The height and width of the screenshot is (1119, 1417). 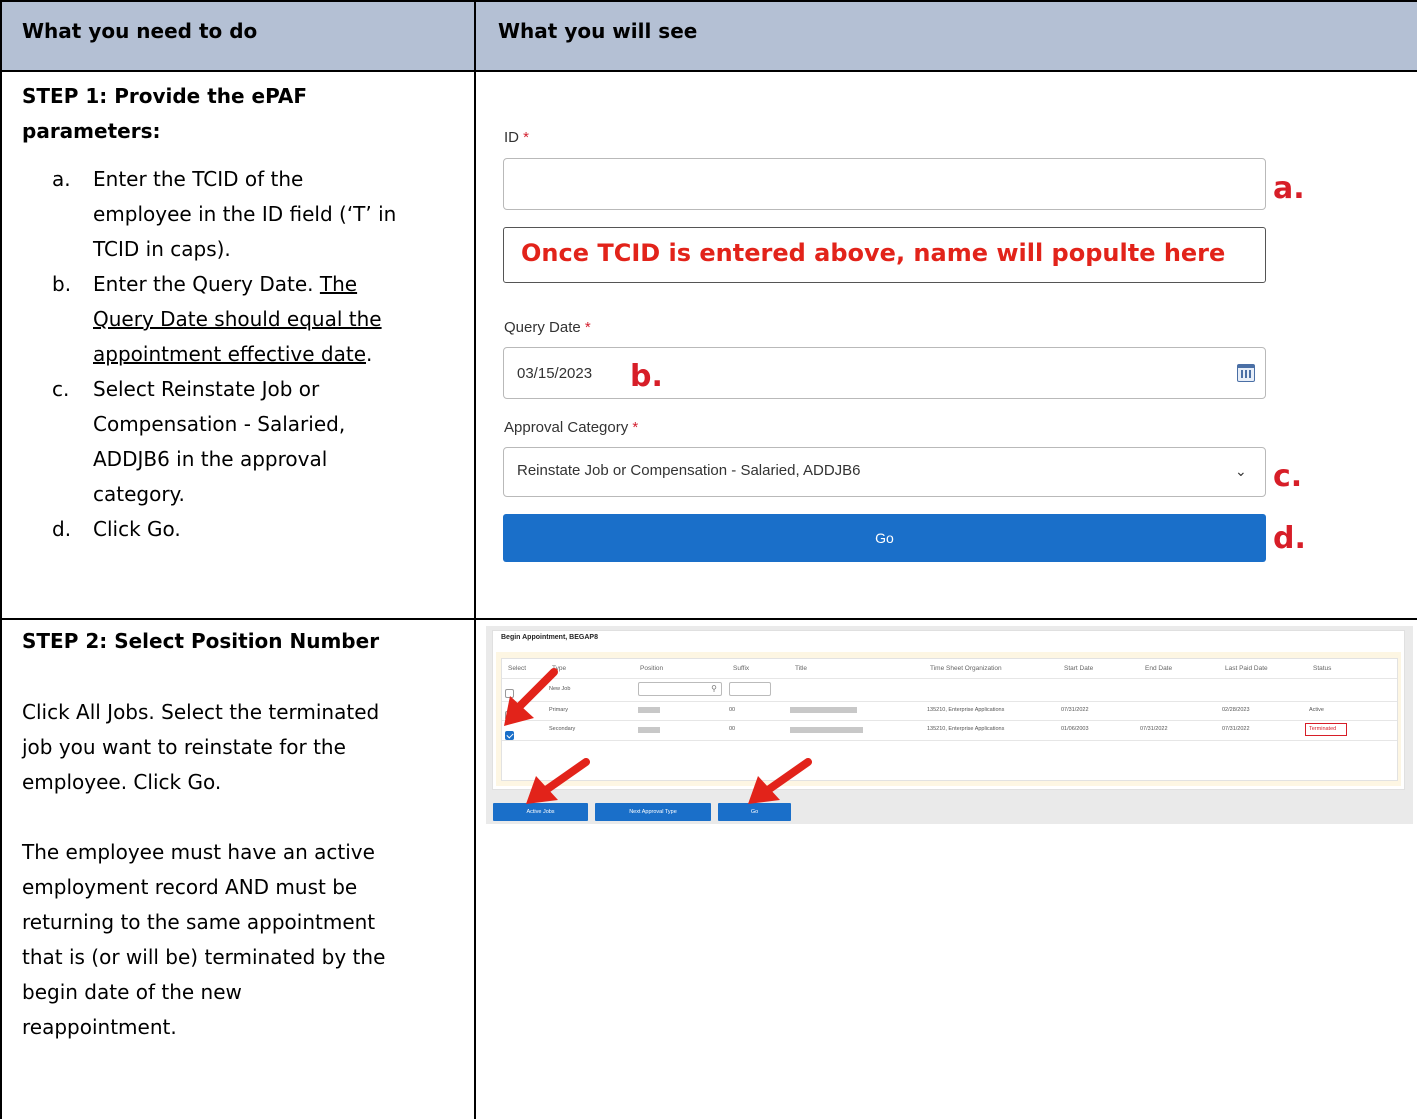 I want to click on paragraph-line: that is (or will be) terminated by the, so click(x=204, y=957).